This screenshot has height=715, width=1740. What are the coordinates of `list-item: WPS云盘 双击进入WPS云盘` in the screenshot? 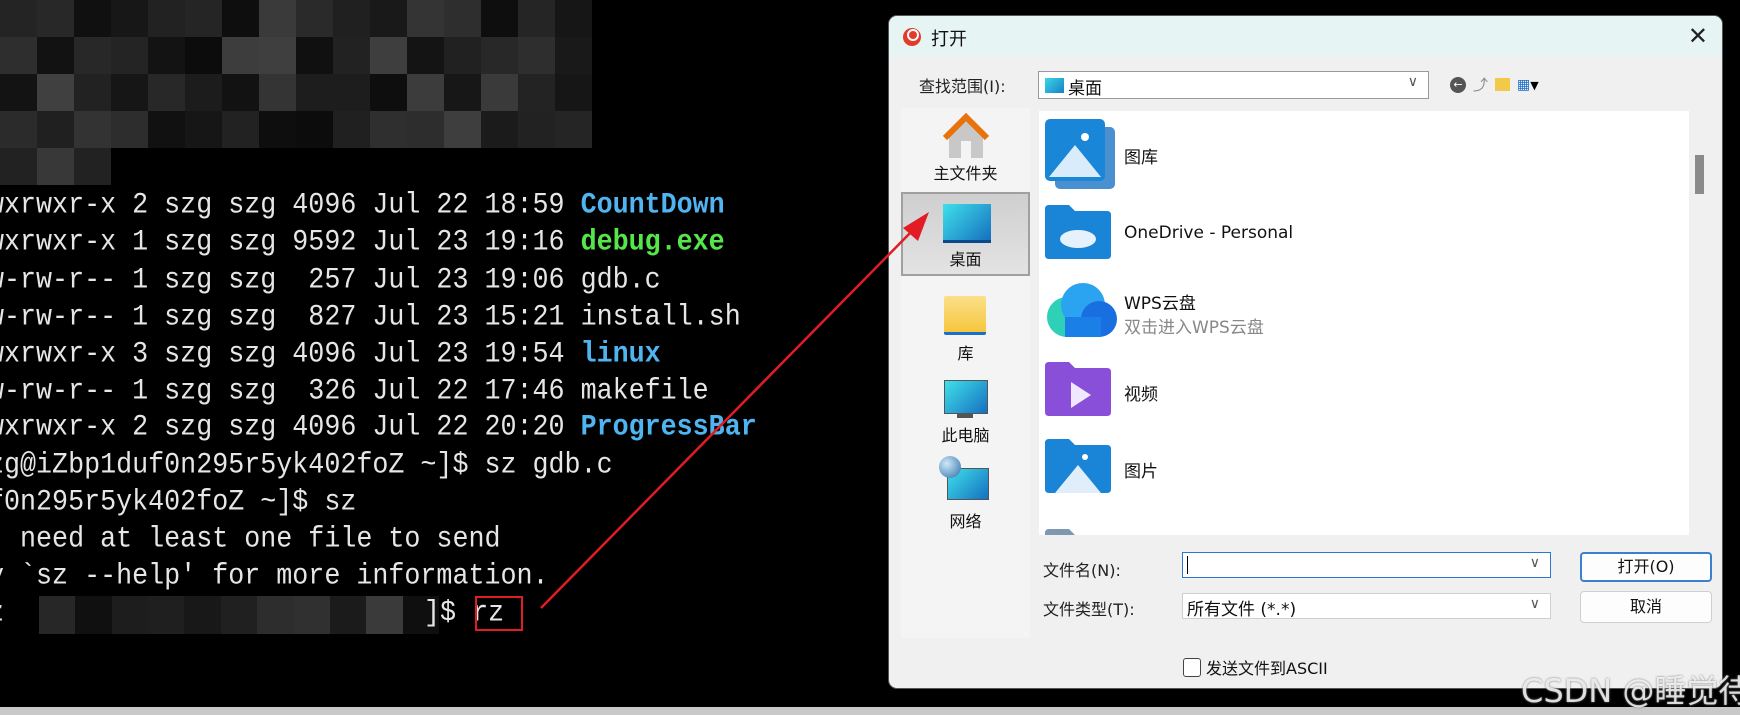 It's located at (1365, 310).